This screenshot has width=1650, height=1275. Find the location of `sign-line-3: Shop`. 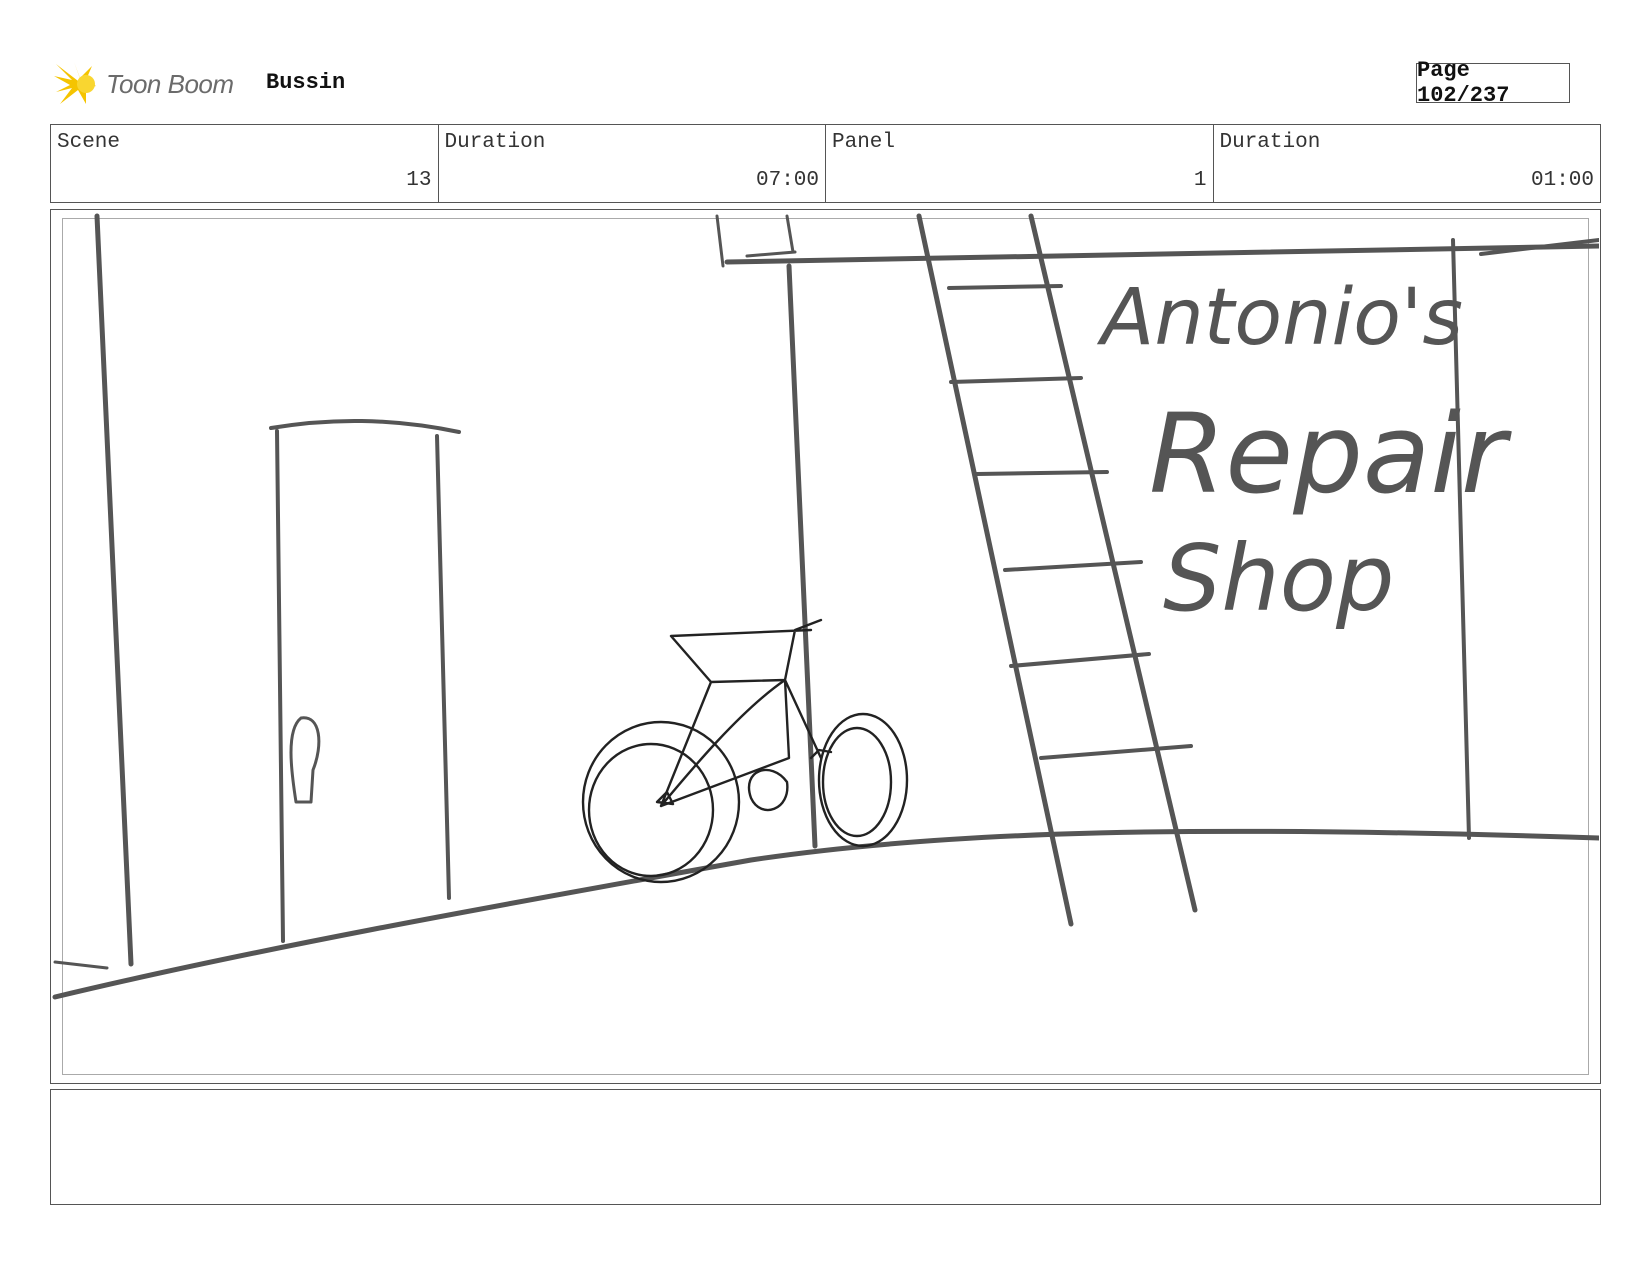

sign-line-3: Shop is located at coordinates (1278, 578).